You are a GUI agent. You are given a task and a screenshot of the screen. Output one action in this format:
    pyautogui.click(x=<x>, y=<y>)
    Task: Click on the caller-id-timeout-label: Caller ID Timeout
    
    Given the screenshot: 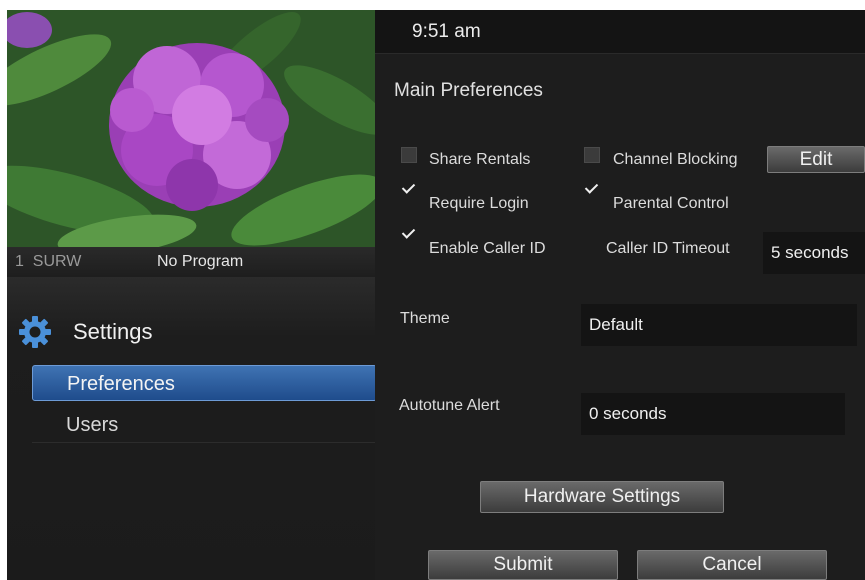 What is the action you would take?
    pyautogui.click(x=668, y=248)
    